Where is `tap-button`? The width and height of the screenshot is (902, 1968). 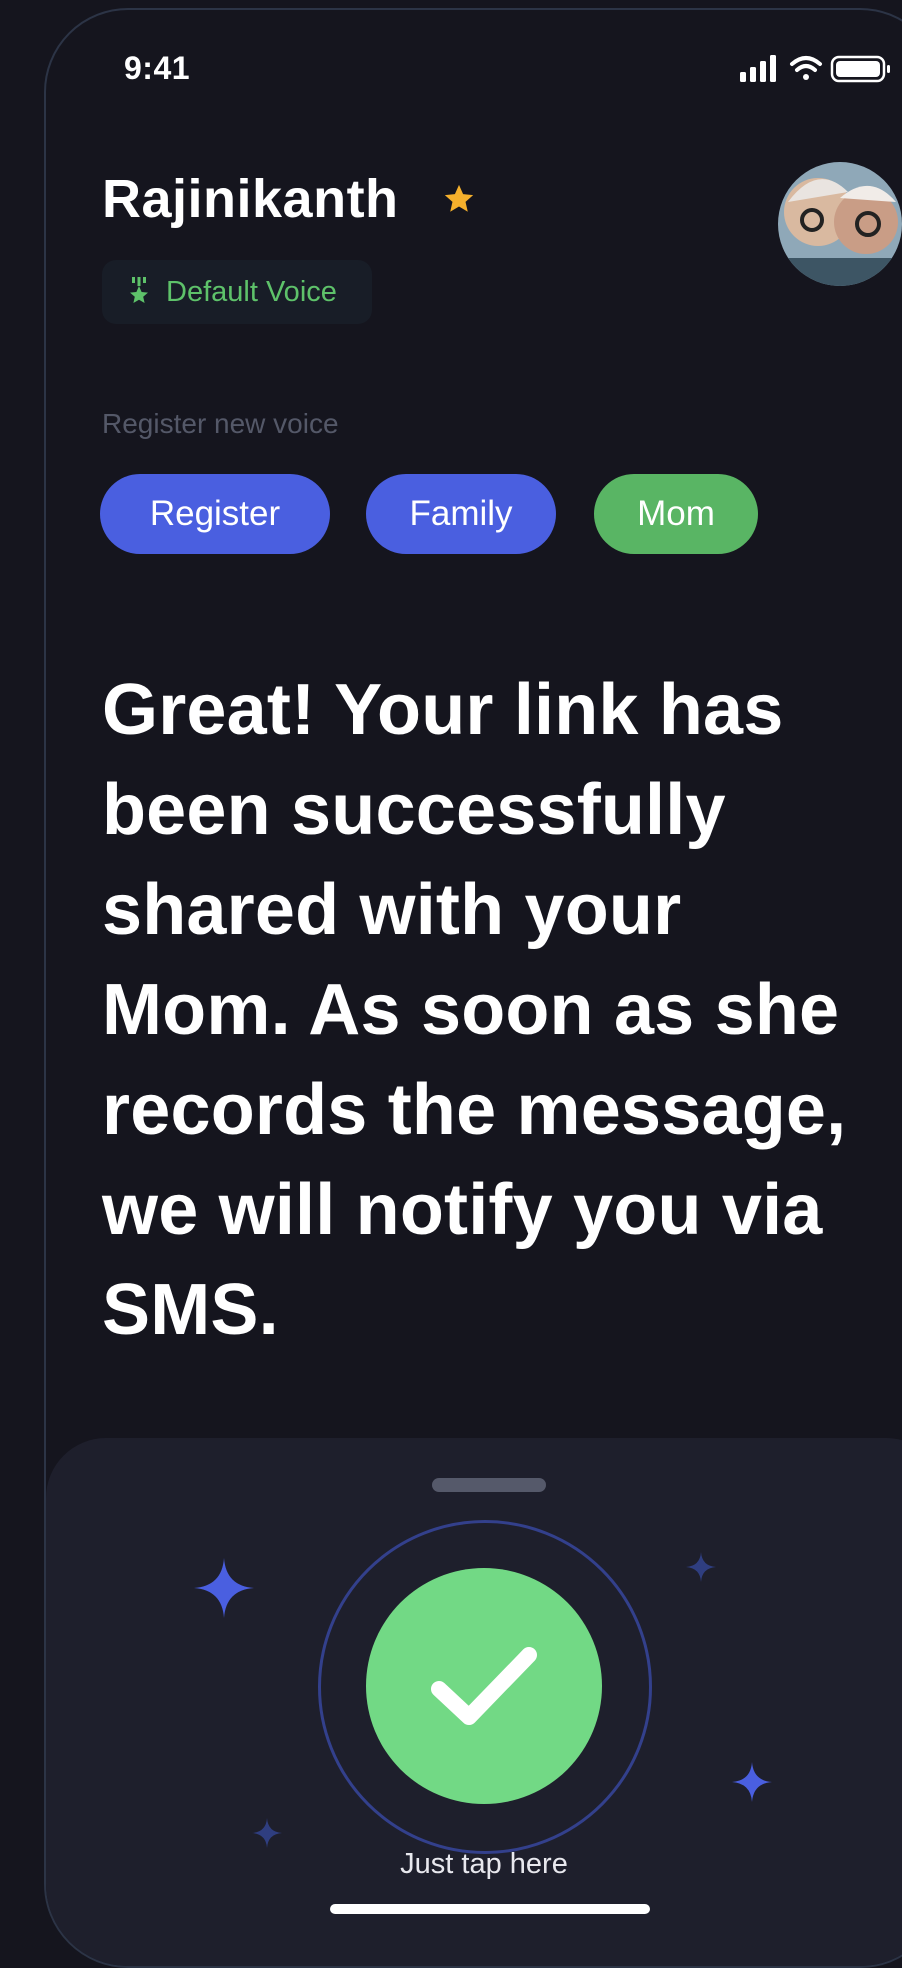
tap-button is located at coordinates (484, 1686).